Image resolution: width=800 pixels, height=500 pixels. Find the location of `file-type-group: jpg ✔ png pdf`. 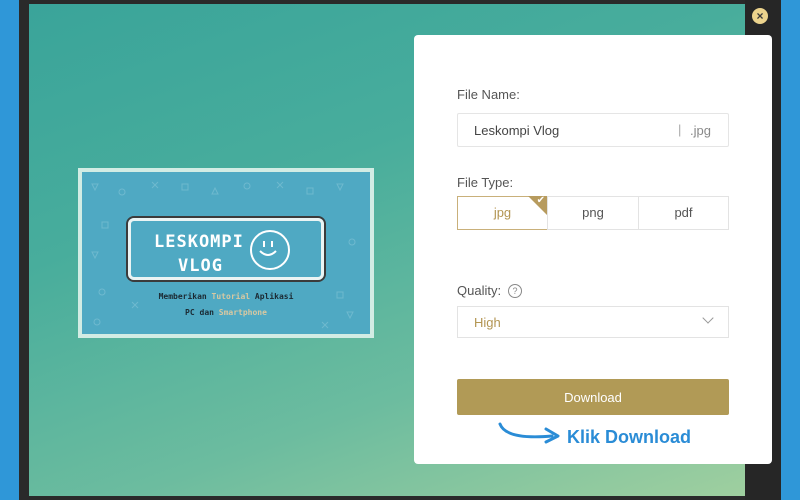

file-type-group: jpg ✔ png pdf is located at coordinates (593, 212).